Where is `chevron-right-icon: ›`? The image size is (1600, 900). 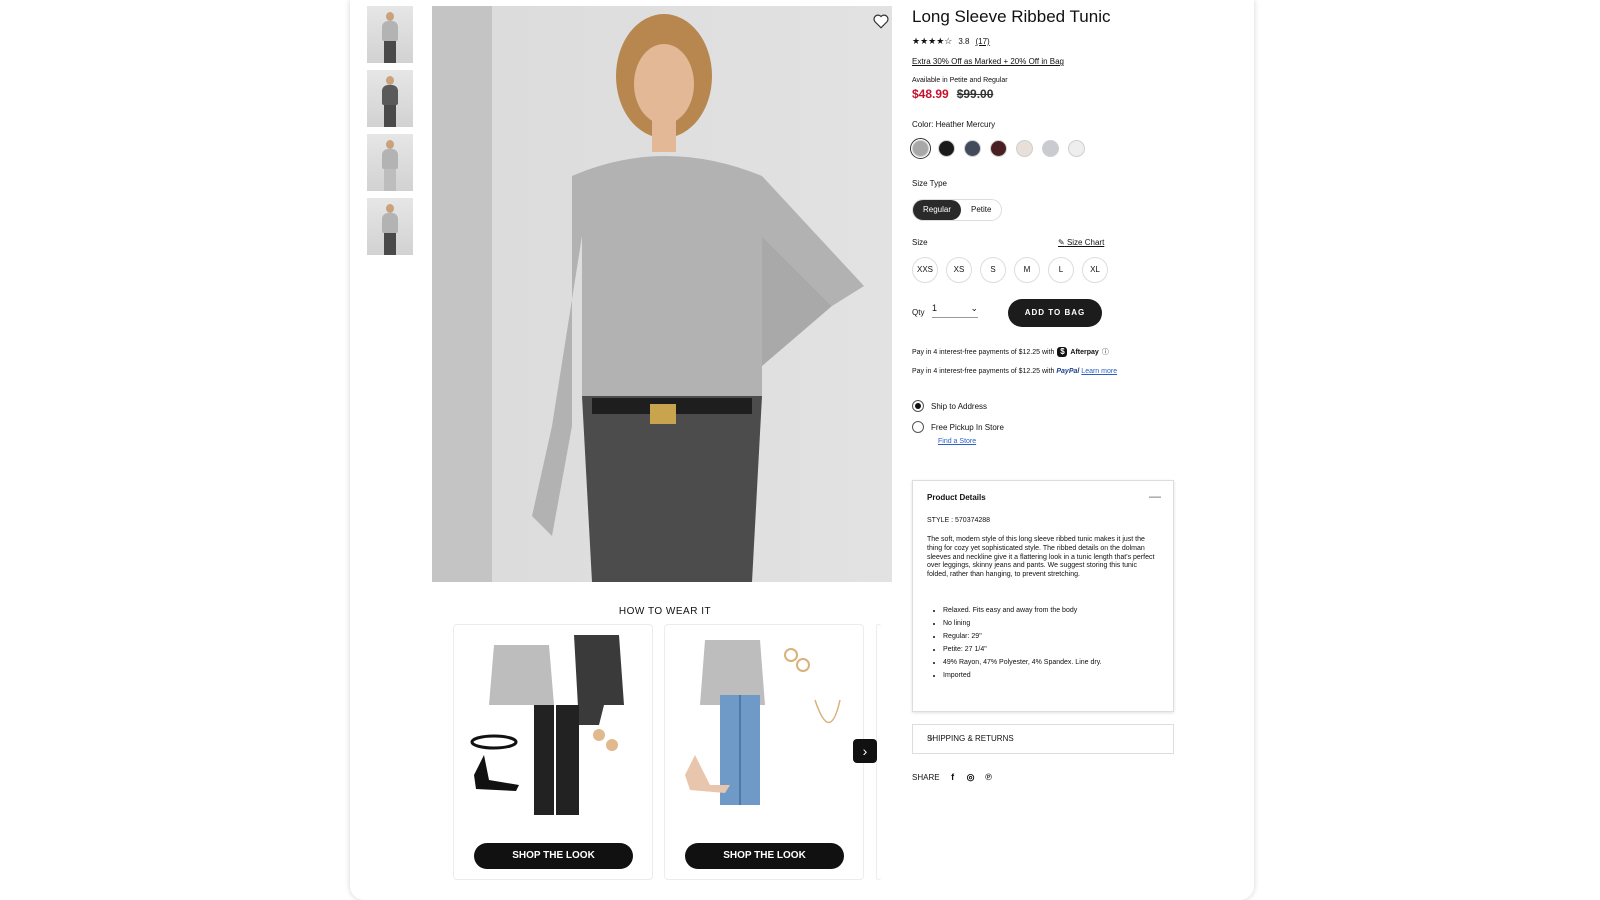
chevron-right-icon: › is located at coordinates (865, 751).